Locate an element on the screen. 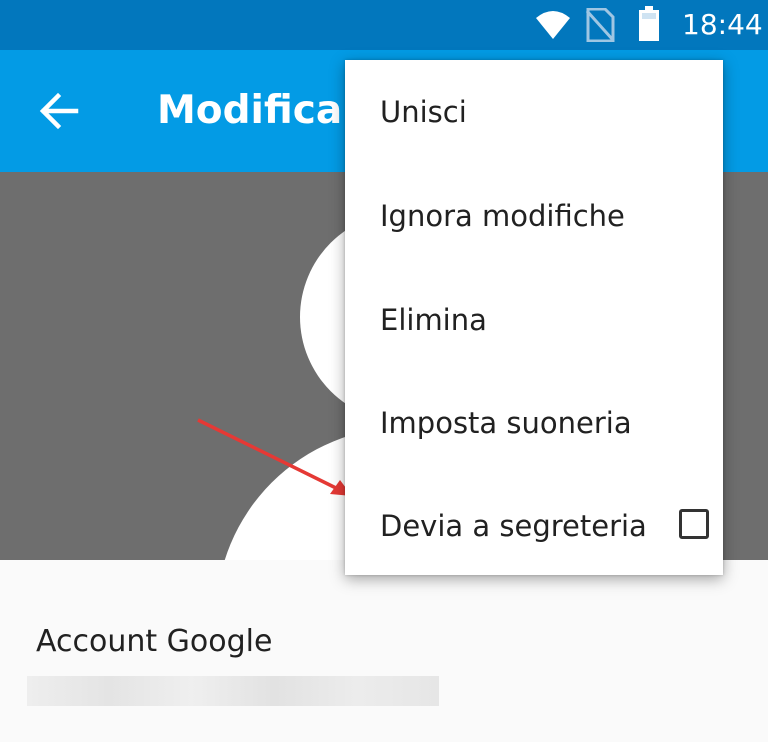 The width and height of the screenshot is (768, 742). menu-item-label: Elimina is located at coordinates (433, 320).